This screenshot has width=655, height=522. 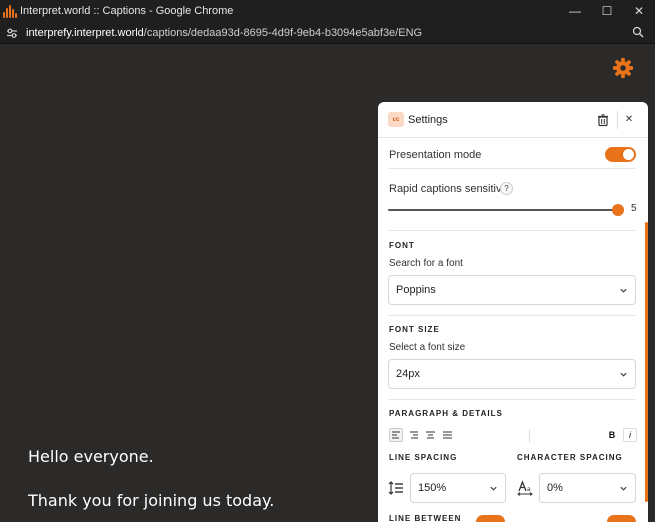 What do you see at coordinates (512, 290) in the screenshot?
I see `font-select: Poppins` at bounding box center [512, 290].